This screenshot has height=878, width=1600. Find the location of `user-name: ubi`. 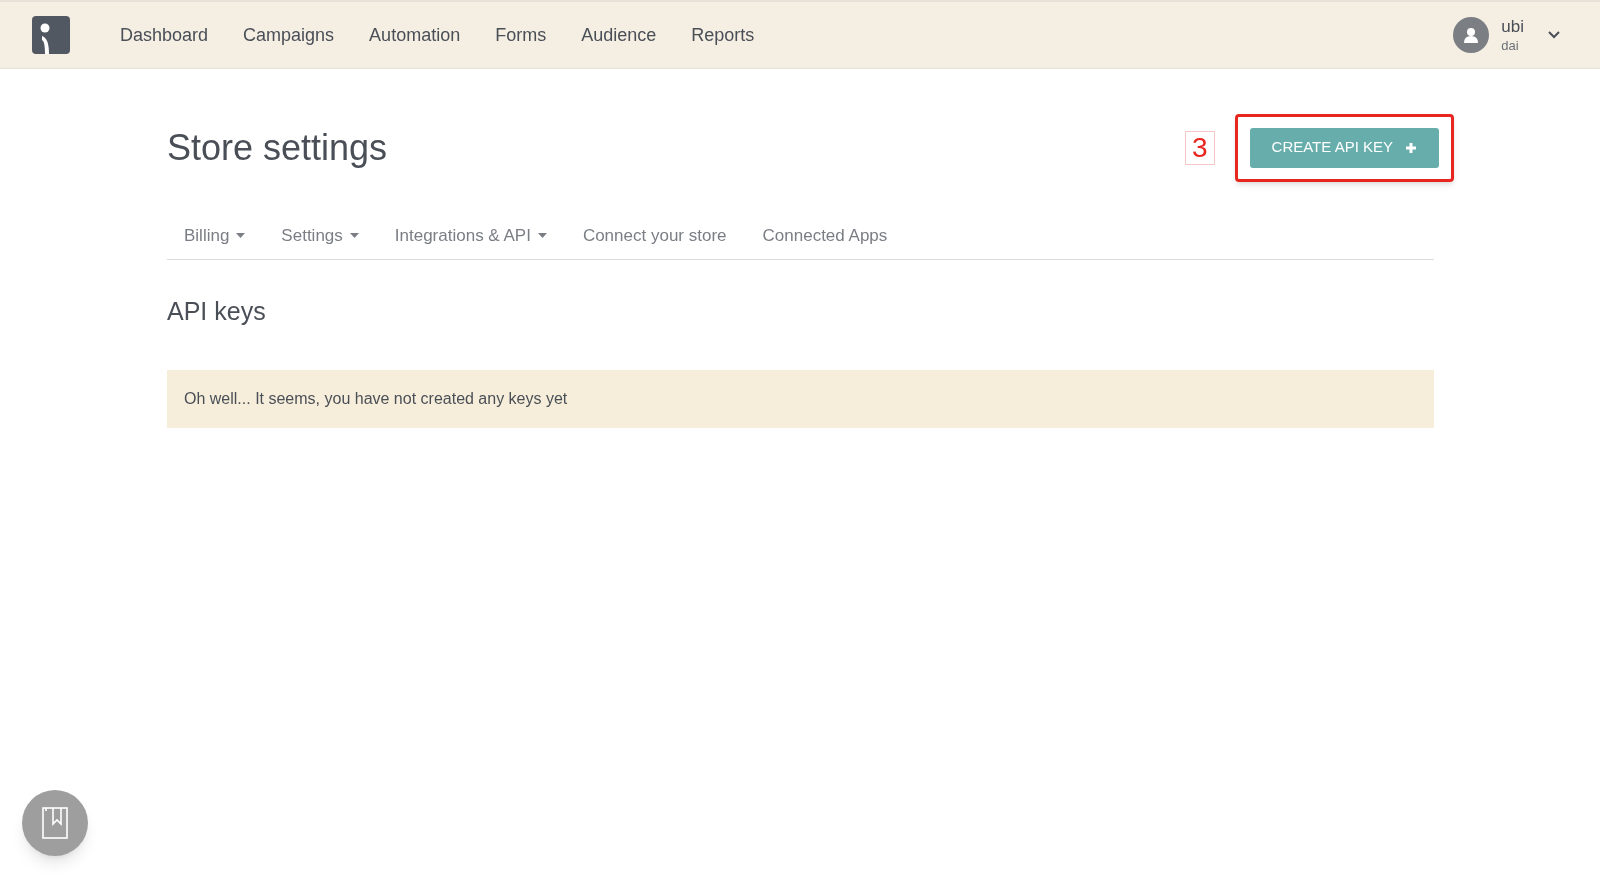

user-name: ubi is located at coordinates (1512, 27).